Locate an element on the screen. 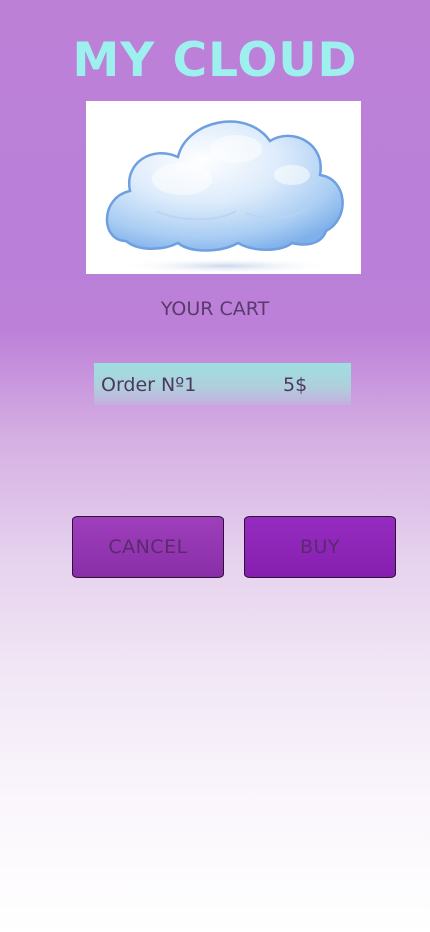  buy-button: BUY is located at coordinates (320, 547).